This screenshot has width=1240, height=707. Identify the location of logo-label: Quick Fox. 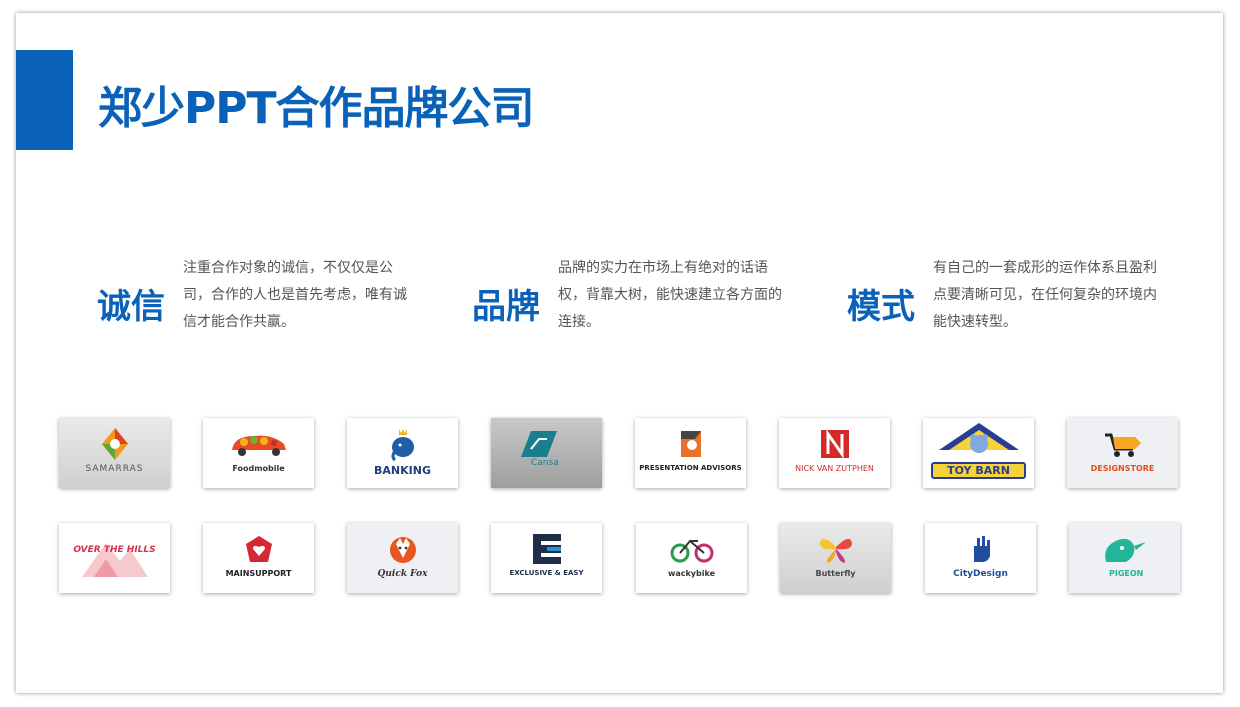
(402, 574).